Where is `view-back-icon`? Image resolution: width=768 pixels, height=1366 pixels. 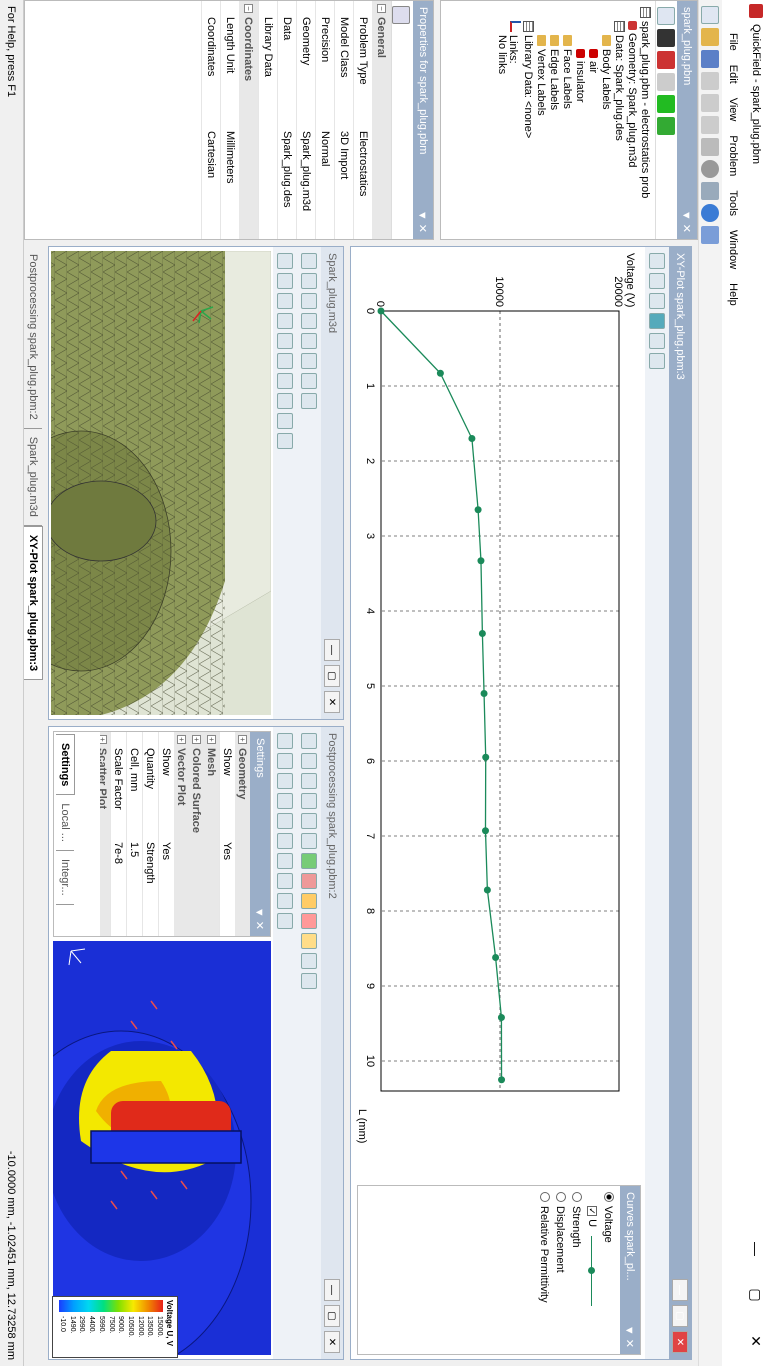 view-back-icon is located at coordinates (285, 361).